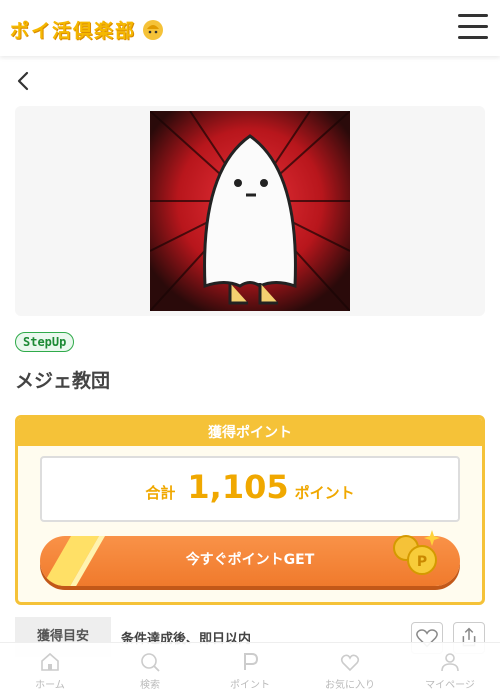 The width and height of the screenshot is (500, 700). Describe the element at coordinates (250, 432) in the screenshot. I see `points-card-header: 獲得ポイント` at that location.